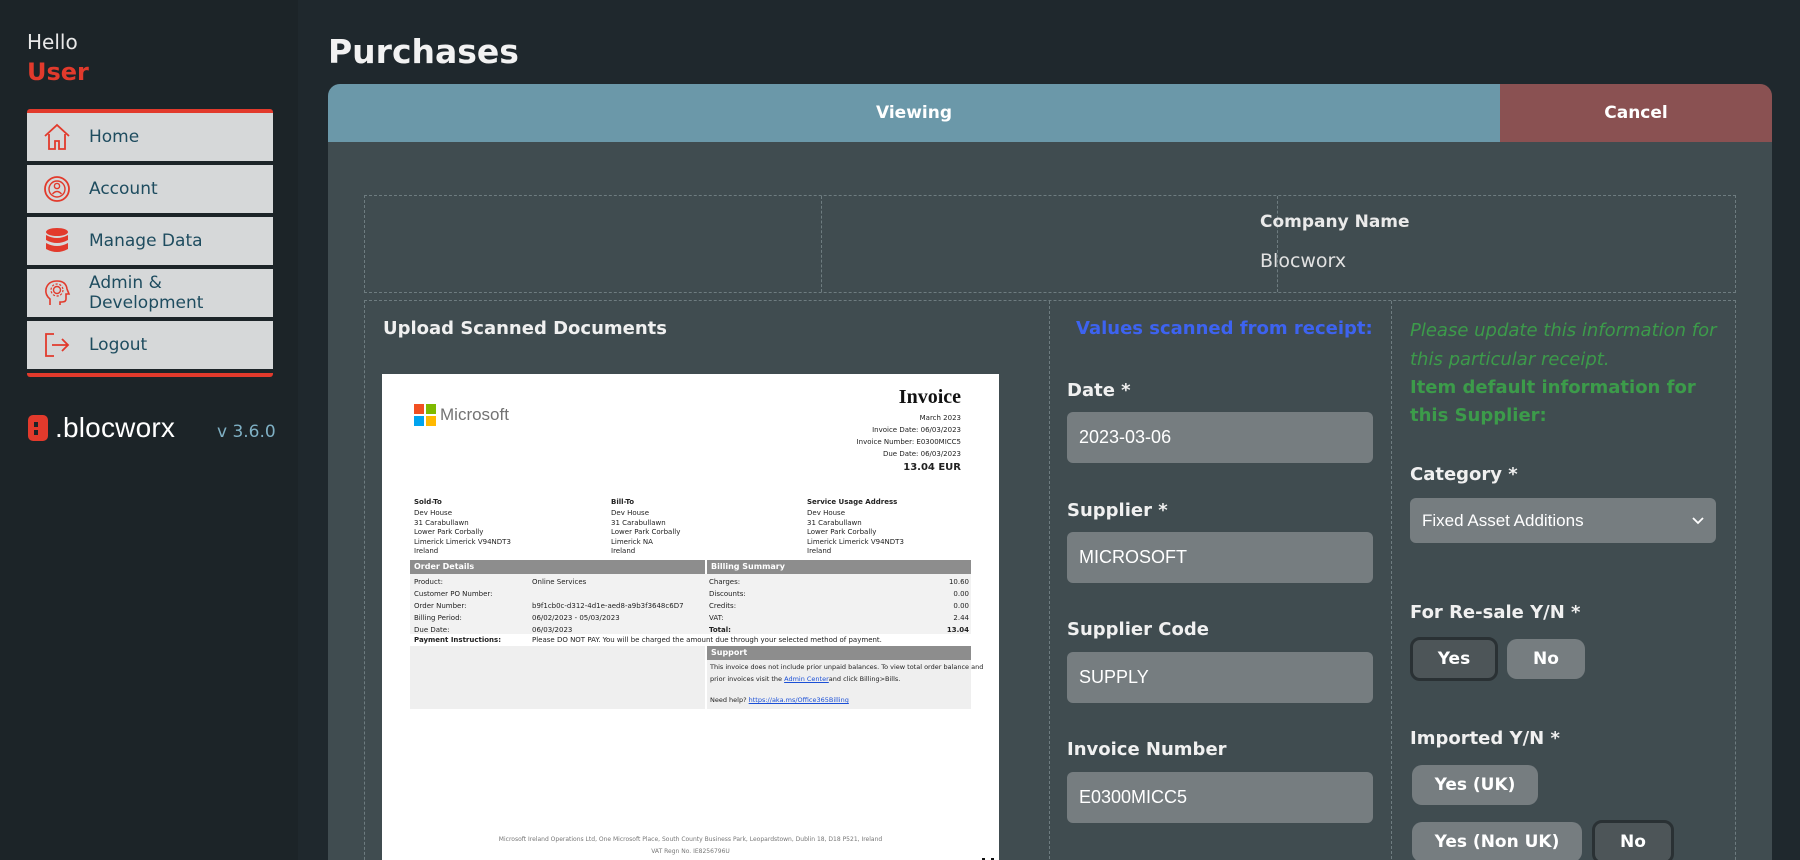 Image resolution: width=1800 pixels, height=860 pixels. I want to click on brand-logo: .blocworx, so click(101, 428).